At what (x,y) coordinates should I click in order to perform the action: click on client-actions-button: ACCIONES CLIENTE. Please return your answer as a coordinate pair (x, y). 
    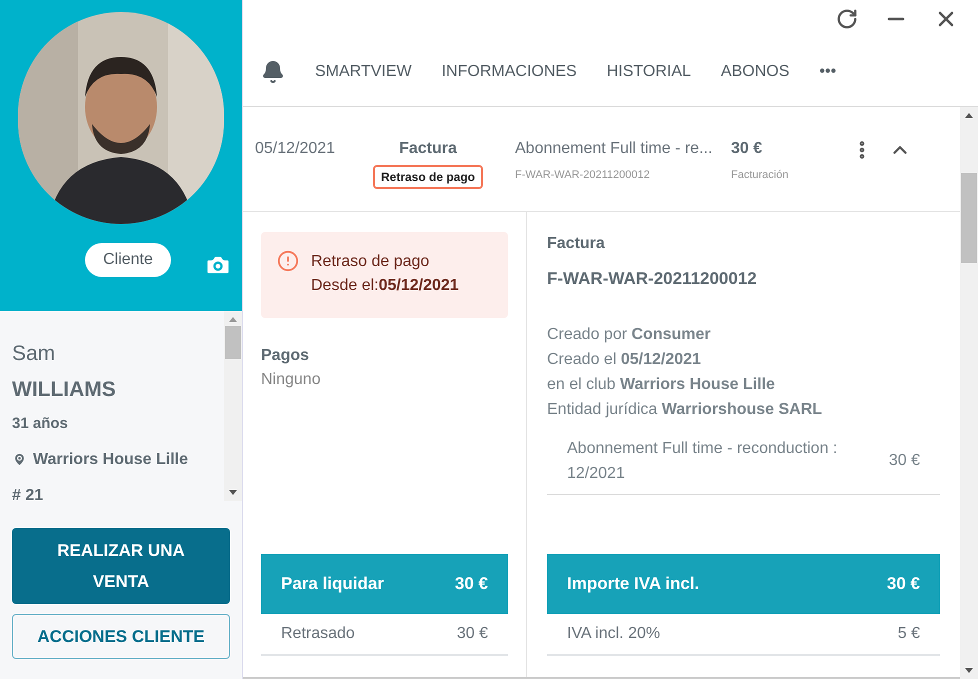
    Looking at the image, I should click on (121, 636).